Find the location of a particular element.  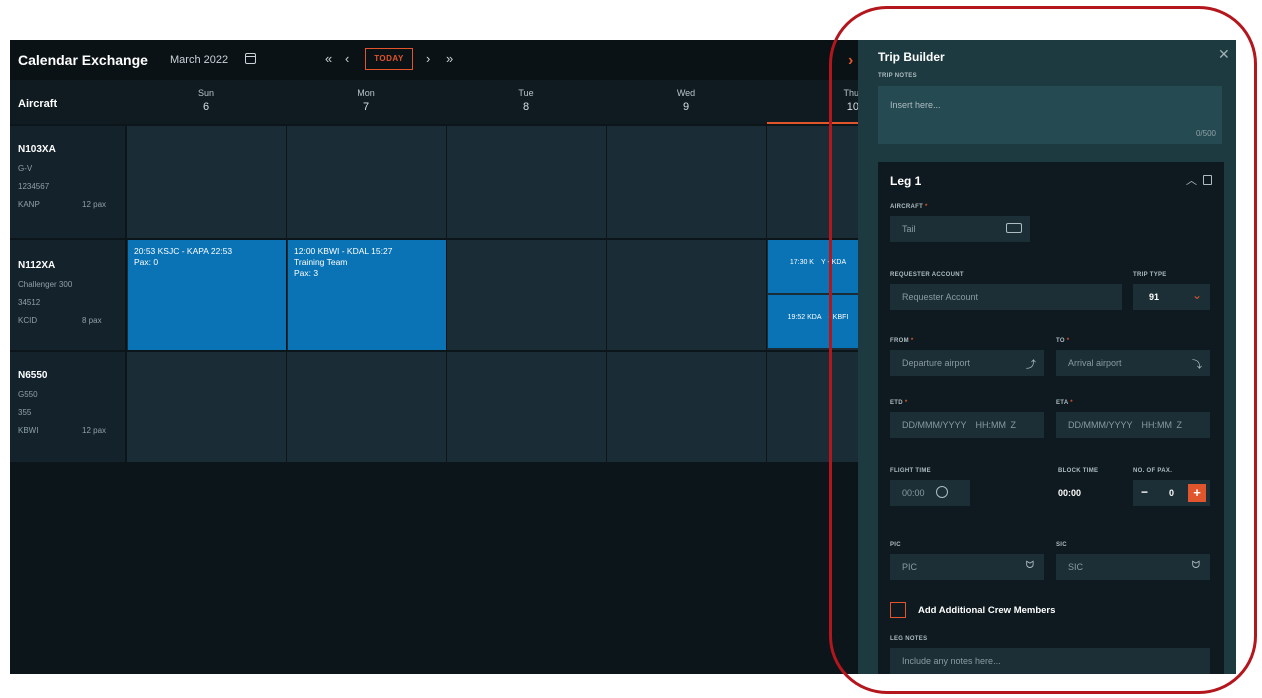

aircraft-serial: 355 is located at coordinates (25, 412).